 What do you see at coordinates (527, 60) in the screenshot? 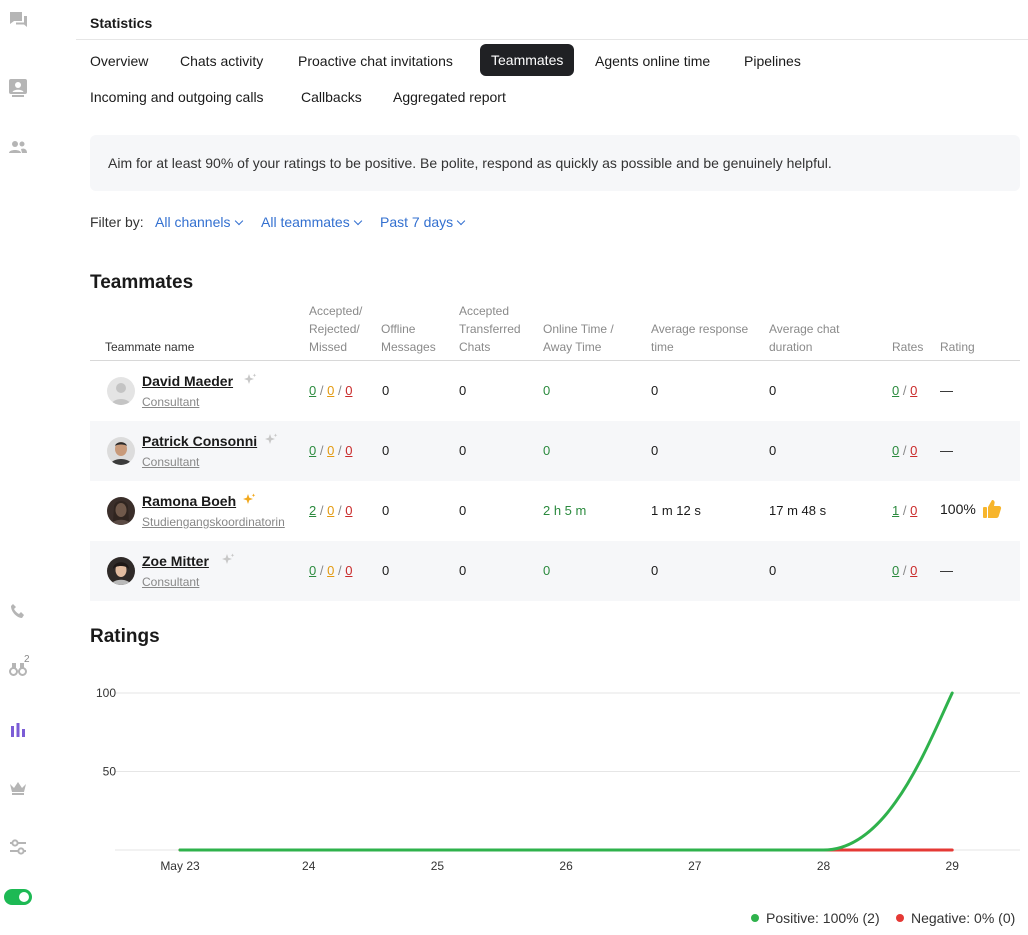
I see `tab-teammates: Teammates` at bounding box center [527, 60].